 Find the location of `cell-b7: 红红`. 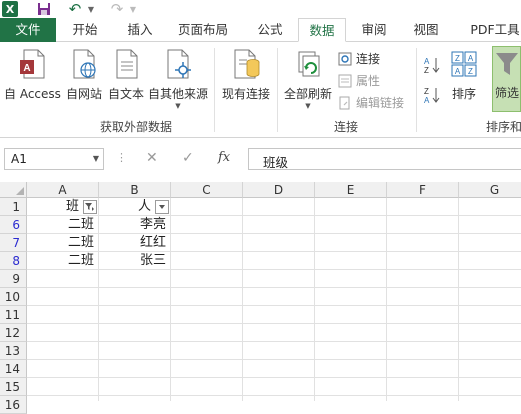

cell-b7: 红红 is located at coordinates (134, 243).